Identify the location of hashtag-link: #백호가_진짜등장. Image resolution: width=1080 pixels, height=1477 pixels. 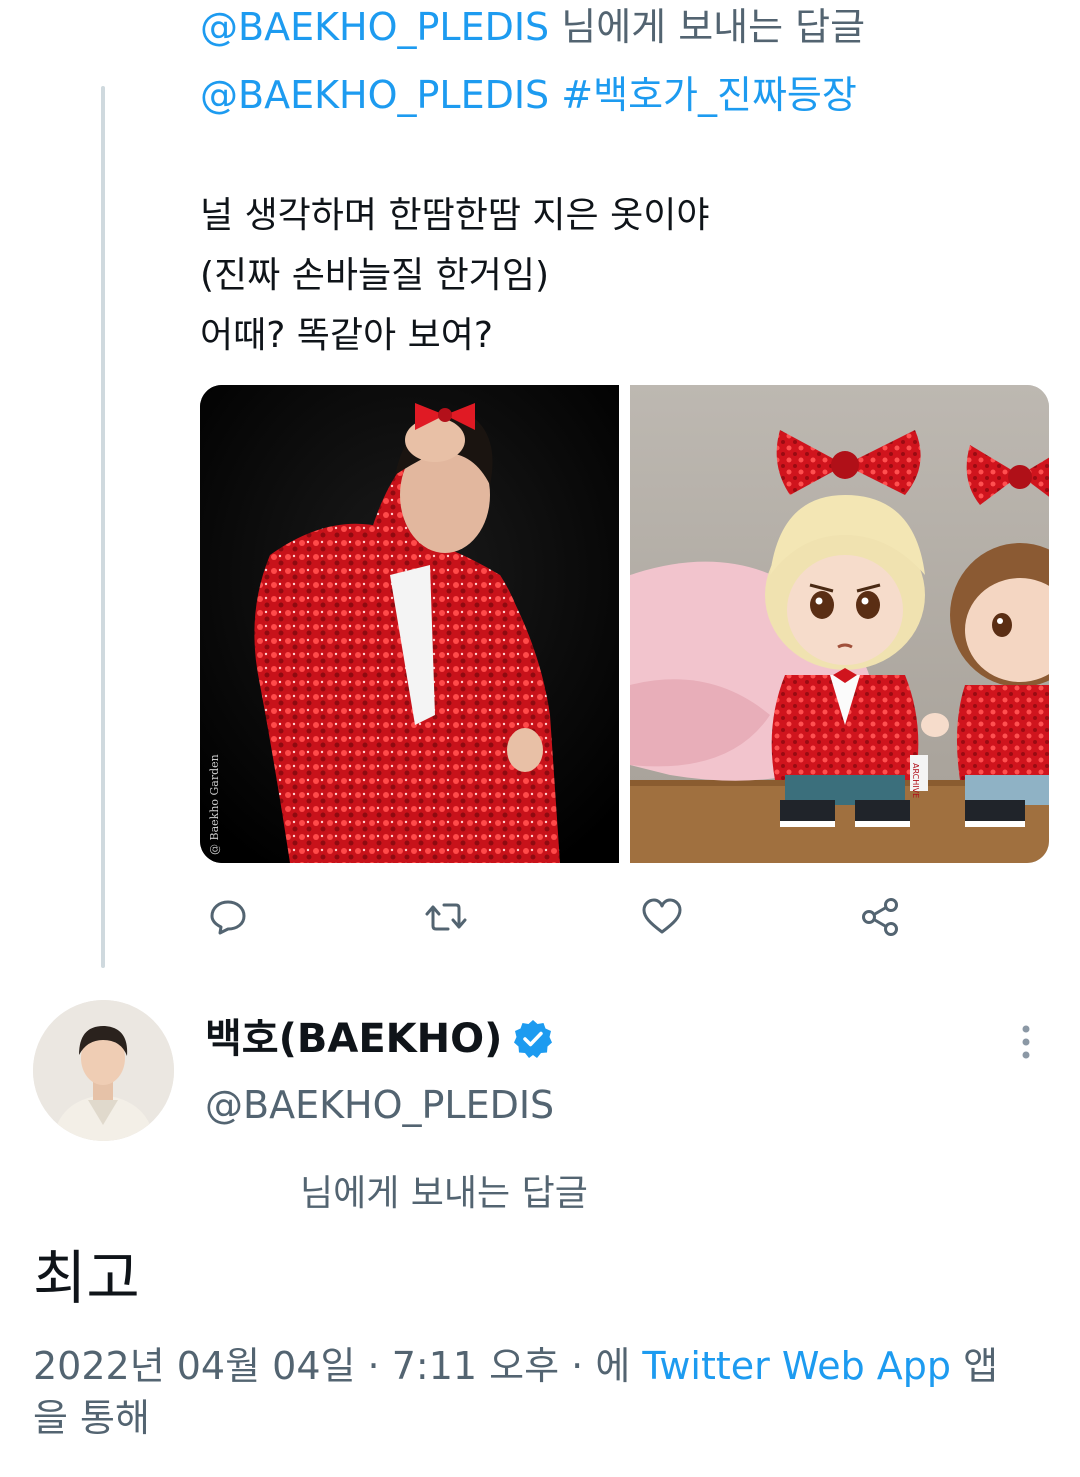
(709, 95).